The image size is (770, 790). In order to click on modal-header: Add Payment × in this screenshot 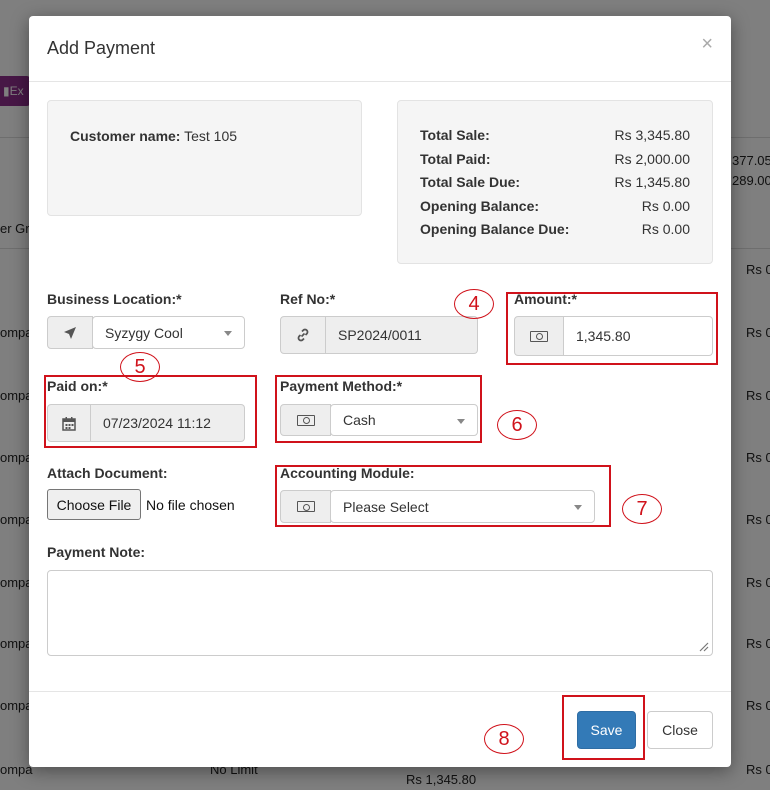, I will do `click(380, 49)`.